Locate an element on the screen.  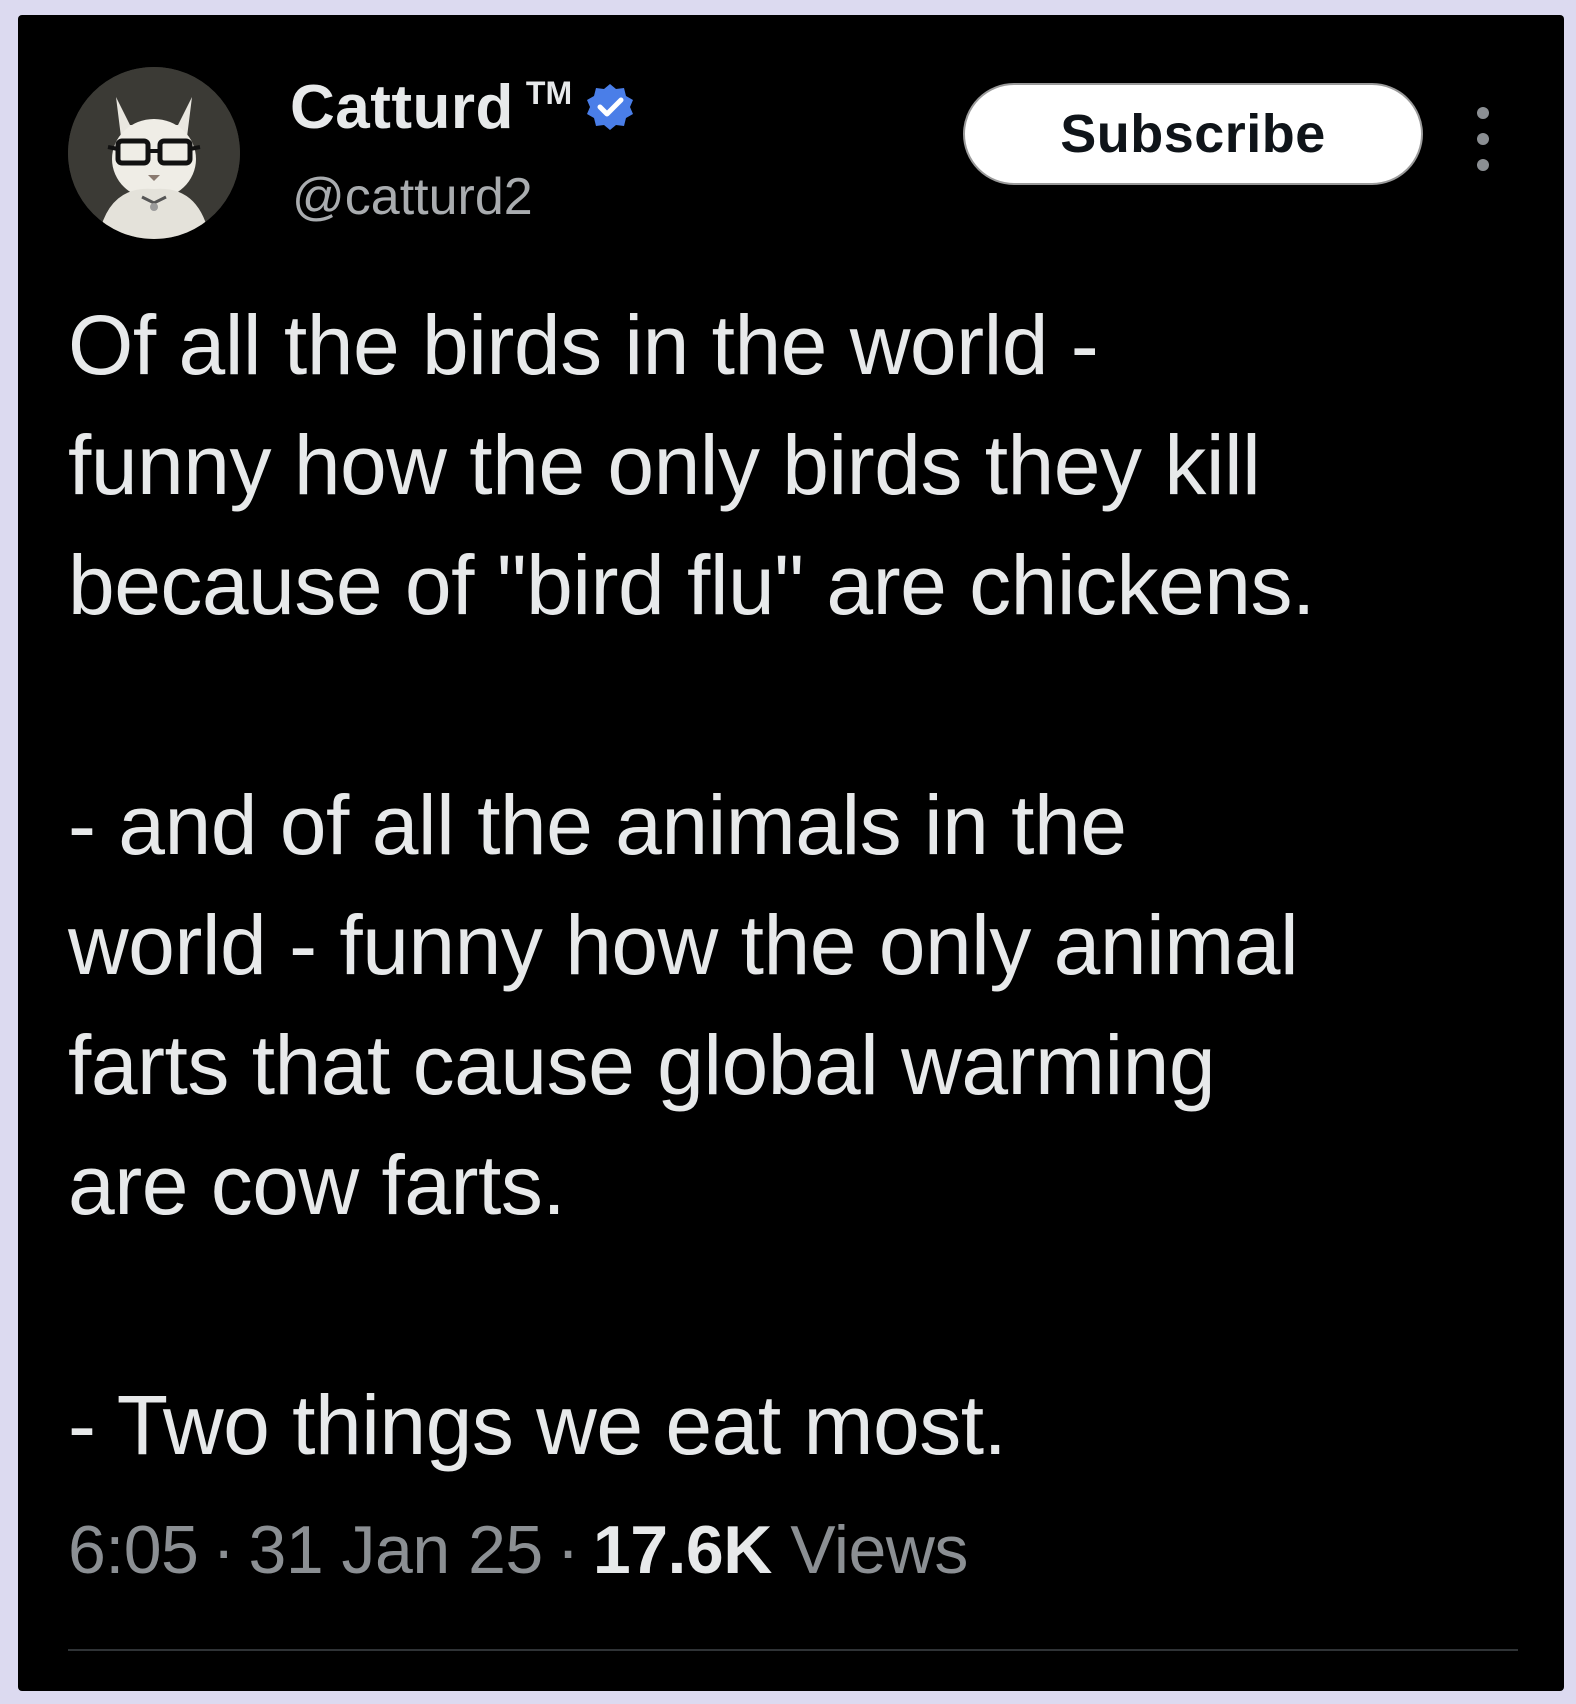
tweet-text-line: farts that cause global warming is located at coordinates (642, 1065).